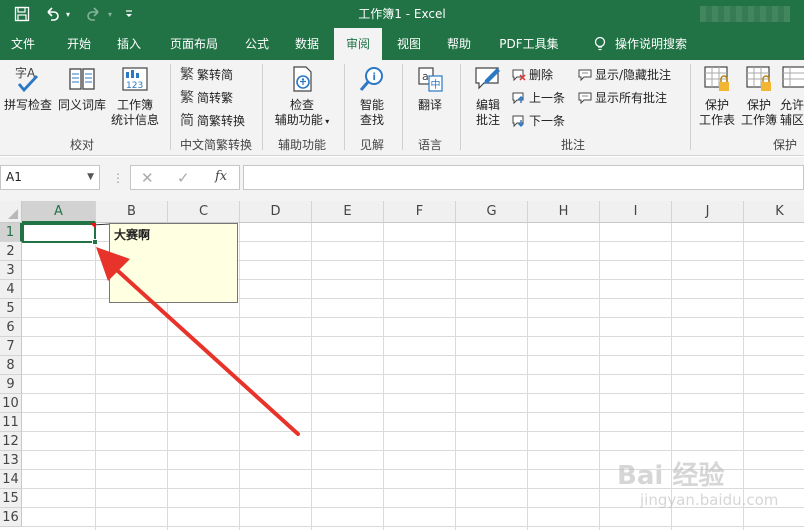  I want to click on protect-workbook-label-2: 工作簿, so click(758, 120).